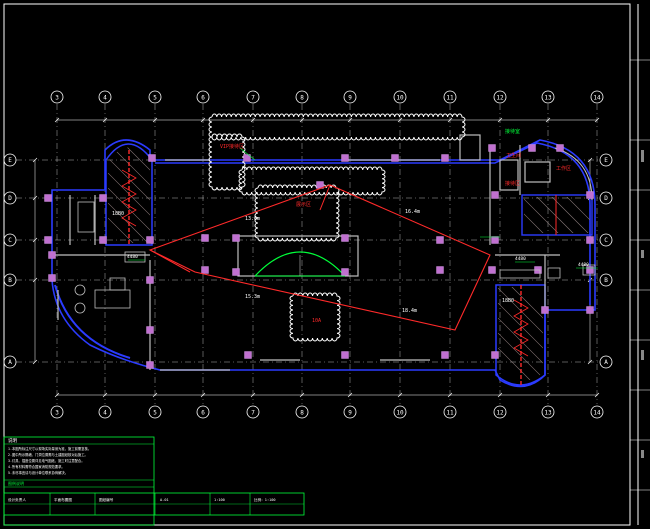 Image resolution: width=650 pixels, height=529 pixels. I want to click on title-block-cell: 设计负责人, so click(17, 499).